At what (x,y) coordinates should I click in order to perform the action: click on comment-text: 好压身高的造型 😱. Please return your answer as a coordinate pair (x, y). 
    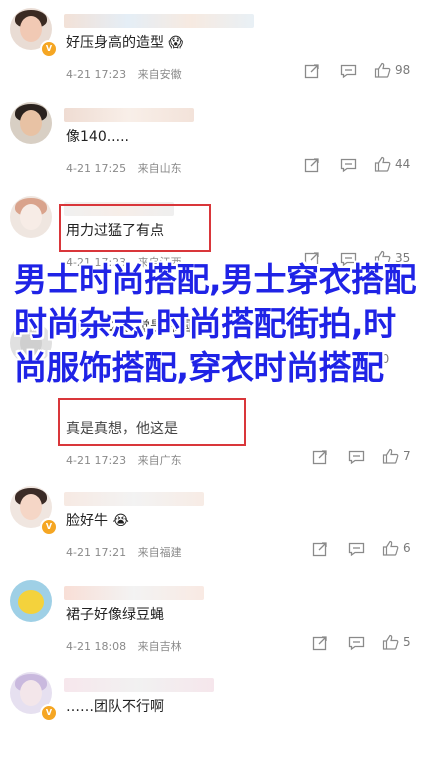
    Looking at the image, I should click on (125, 43).